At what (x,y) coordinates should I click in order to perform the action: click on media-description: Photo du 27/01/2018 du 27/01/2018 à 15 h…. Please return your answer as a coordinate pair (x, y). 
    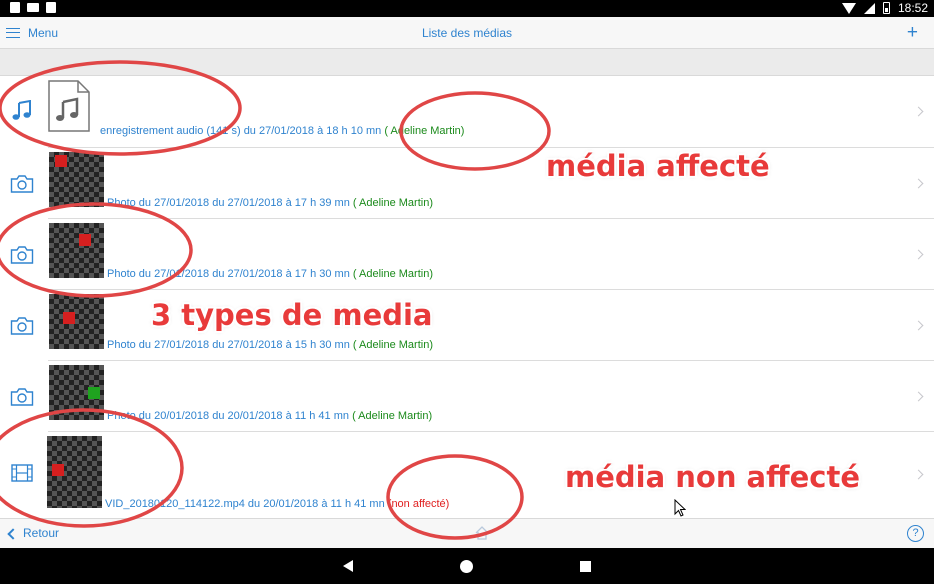
    Looking at the image, I should click on (228, 345).